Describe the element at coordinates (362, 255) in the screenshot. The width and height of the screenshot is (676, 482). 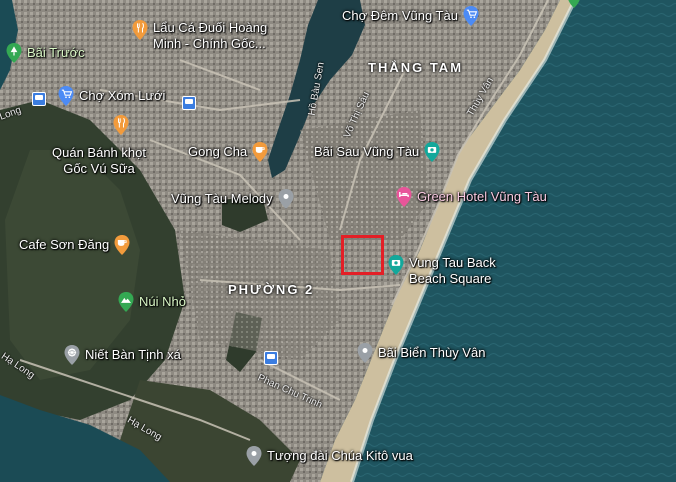
I see `highlight-box` at that location.